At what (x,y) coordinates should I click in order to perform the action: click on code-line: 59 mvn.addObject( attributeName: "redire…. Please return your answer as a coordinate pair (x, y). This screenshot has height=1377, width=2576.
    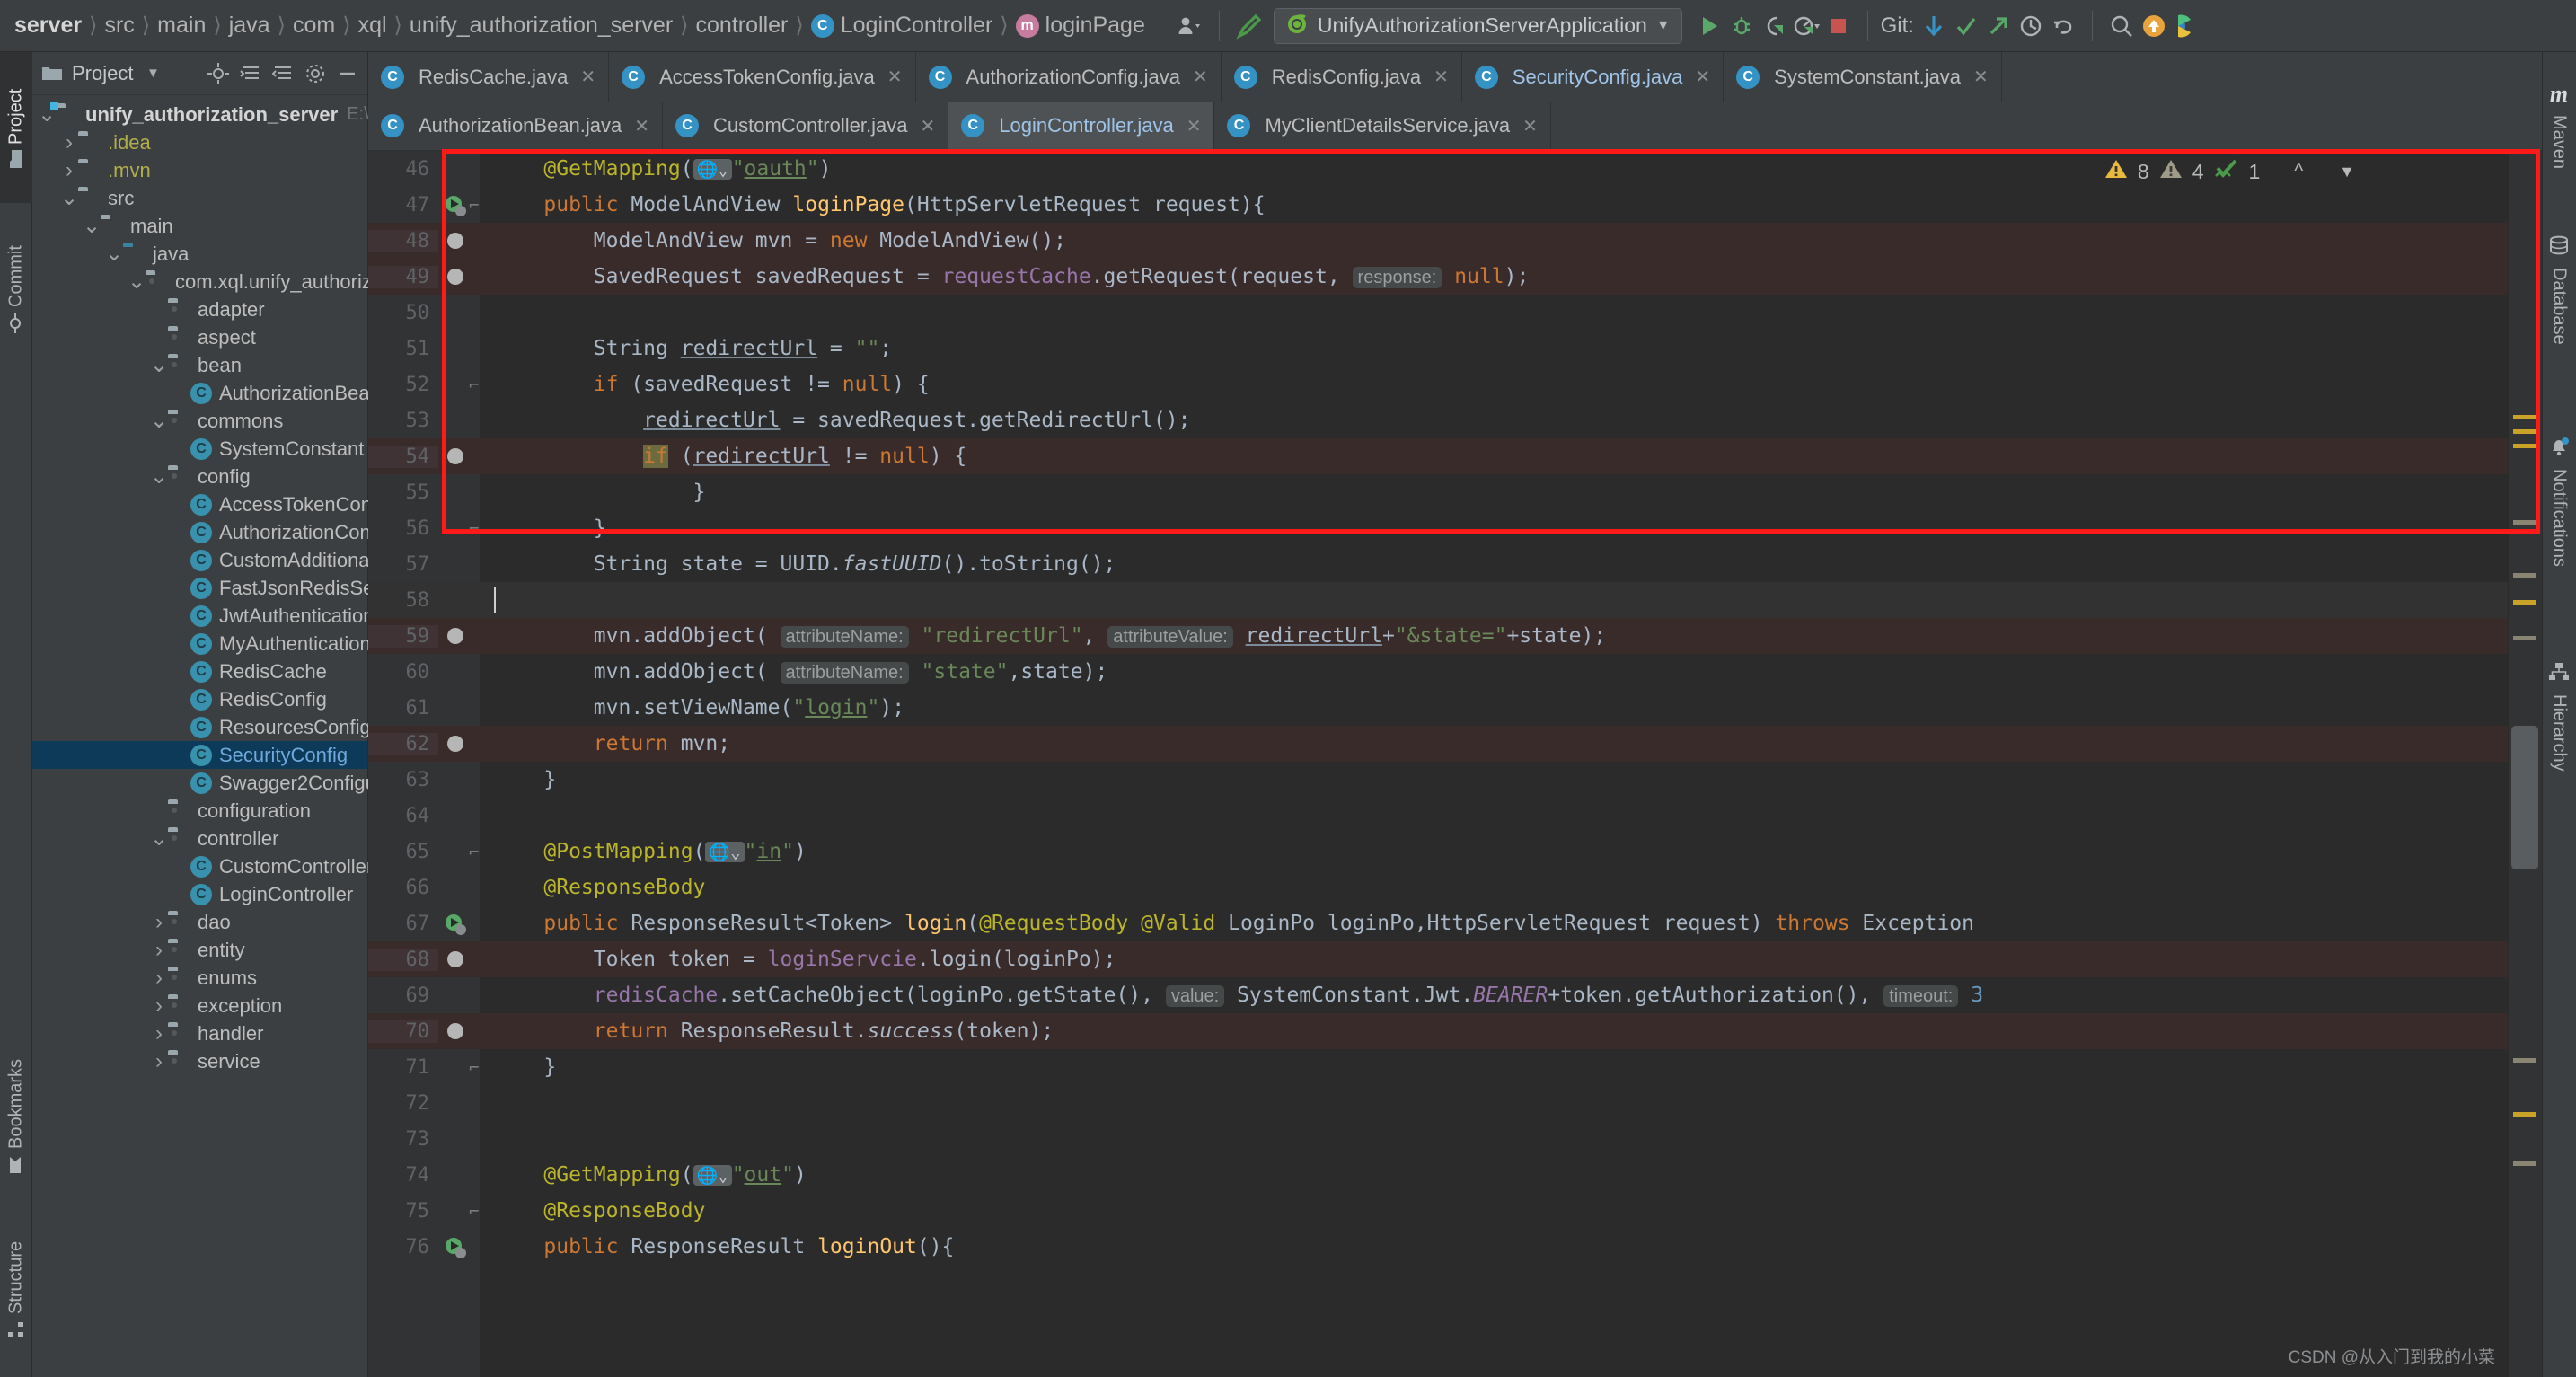
    Looking at the image, I should click on (1438, 636).